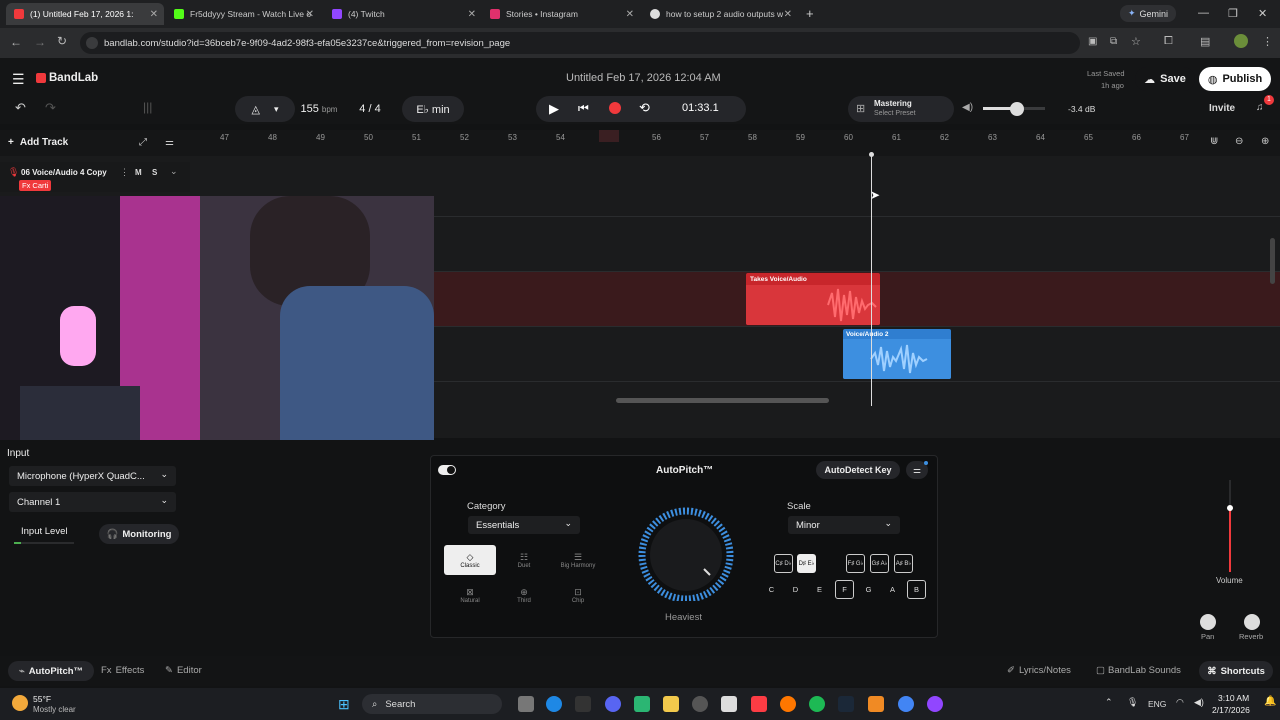 Image resolution: width=1280 pixels, height=720 pixels. I want to click on playhead-handle, so click(871, 154).